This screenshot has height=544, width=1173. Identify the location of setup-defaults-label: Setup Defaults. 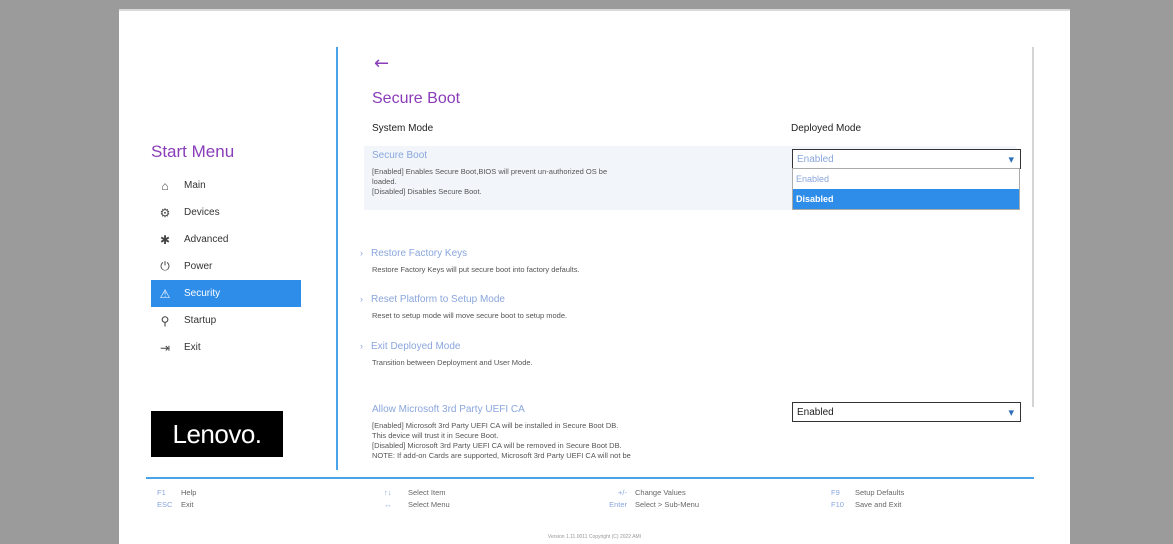
(880, 492).